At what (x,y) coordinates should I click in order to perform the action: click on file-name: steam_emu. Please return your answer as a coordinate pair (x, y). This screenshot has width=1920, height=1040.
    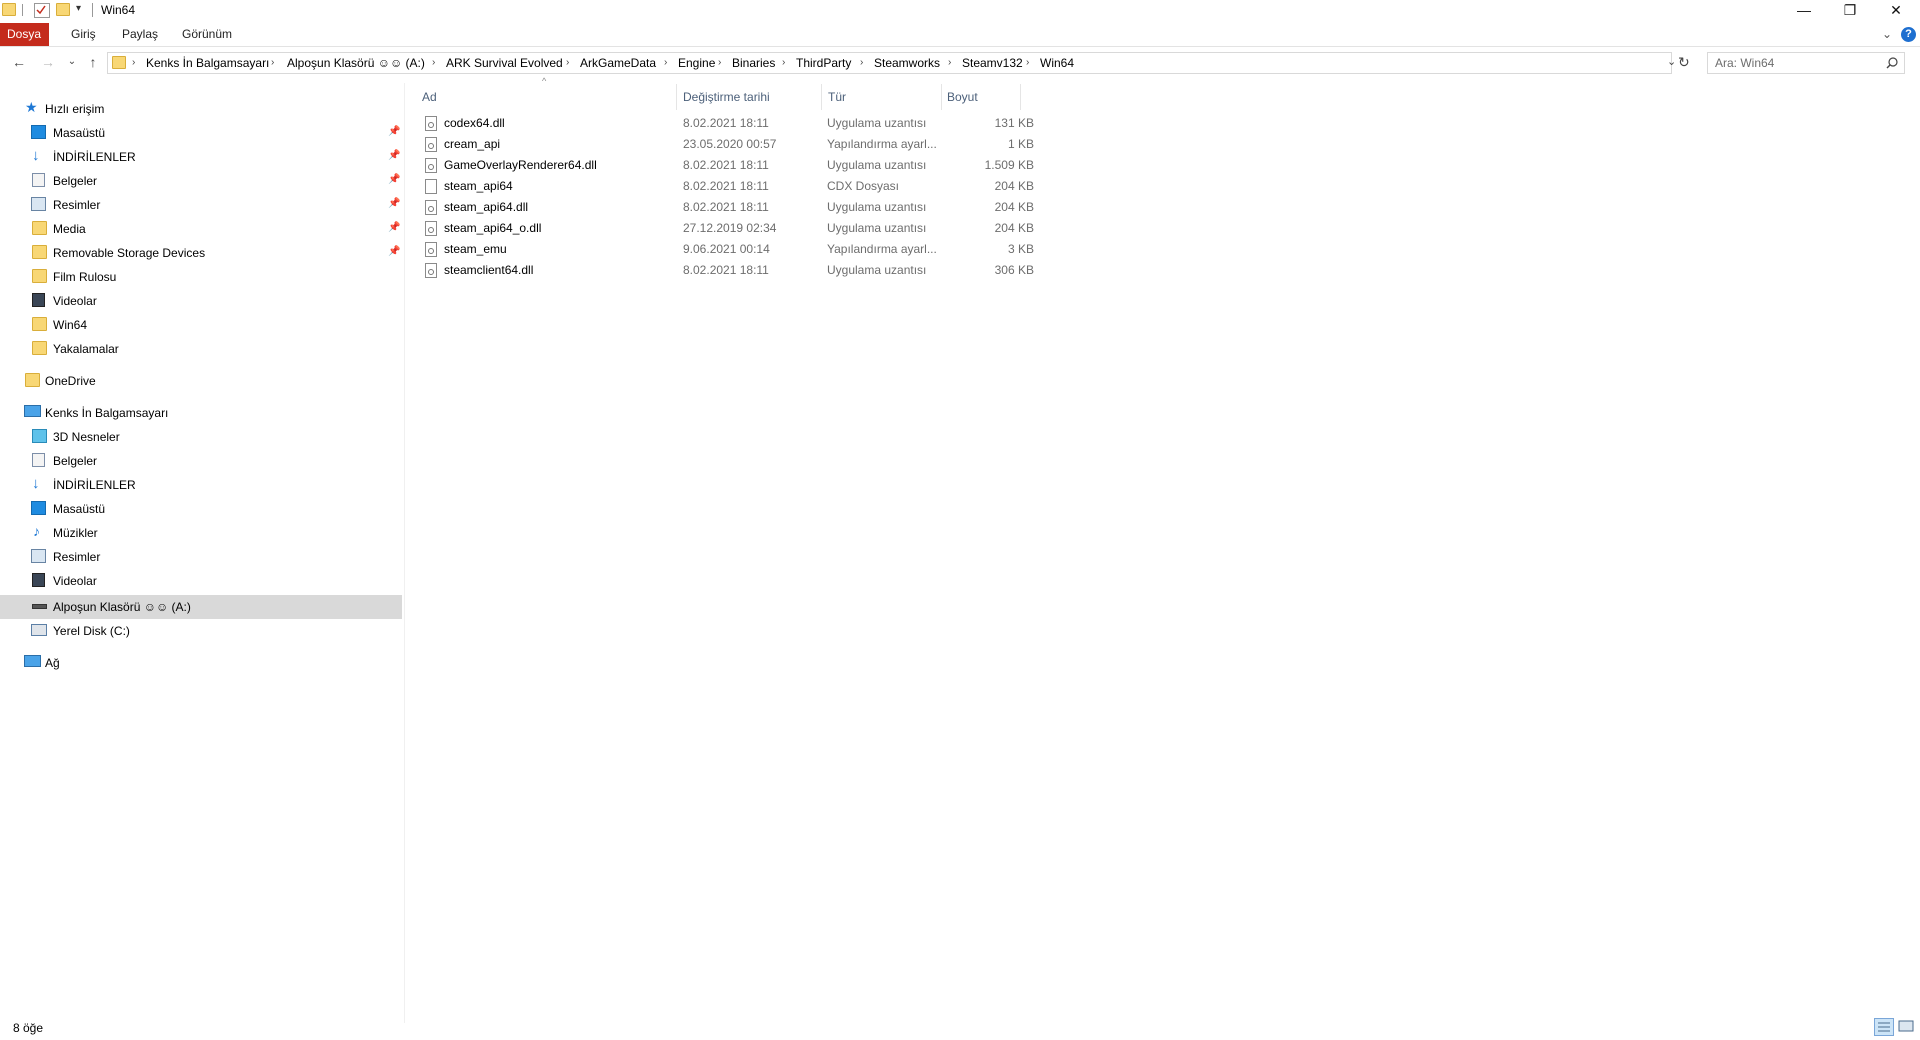
    Looking at the image, I should click on (475, 249).